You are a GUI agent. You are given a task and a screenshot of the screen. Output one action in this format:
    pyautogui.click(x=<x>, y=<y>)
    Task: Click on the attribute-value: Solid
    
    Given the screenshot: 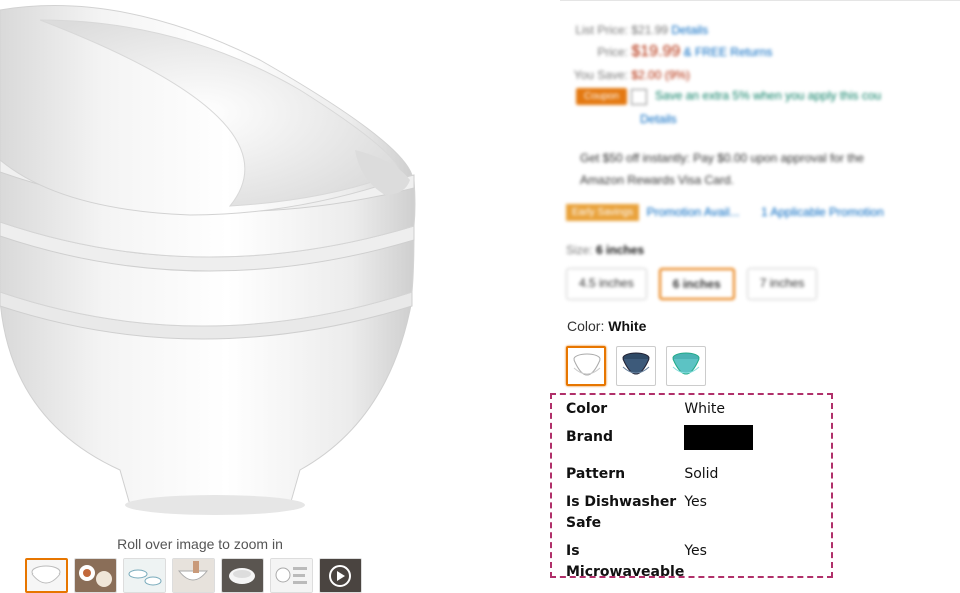 What is the action you would take?
    pyautogui.click(x=701, y=474)
    